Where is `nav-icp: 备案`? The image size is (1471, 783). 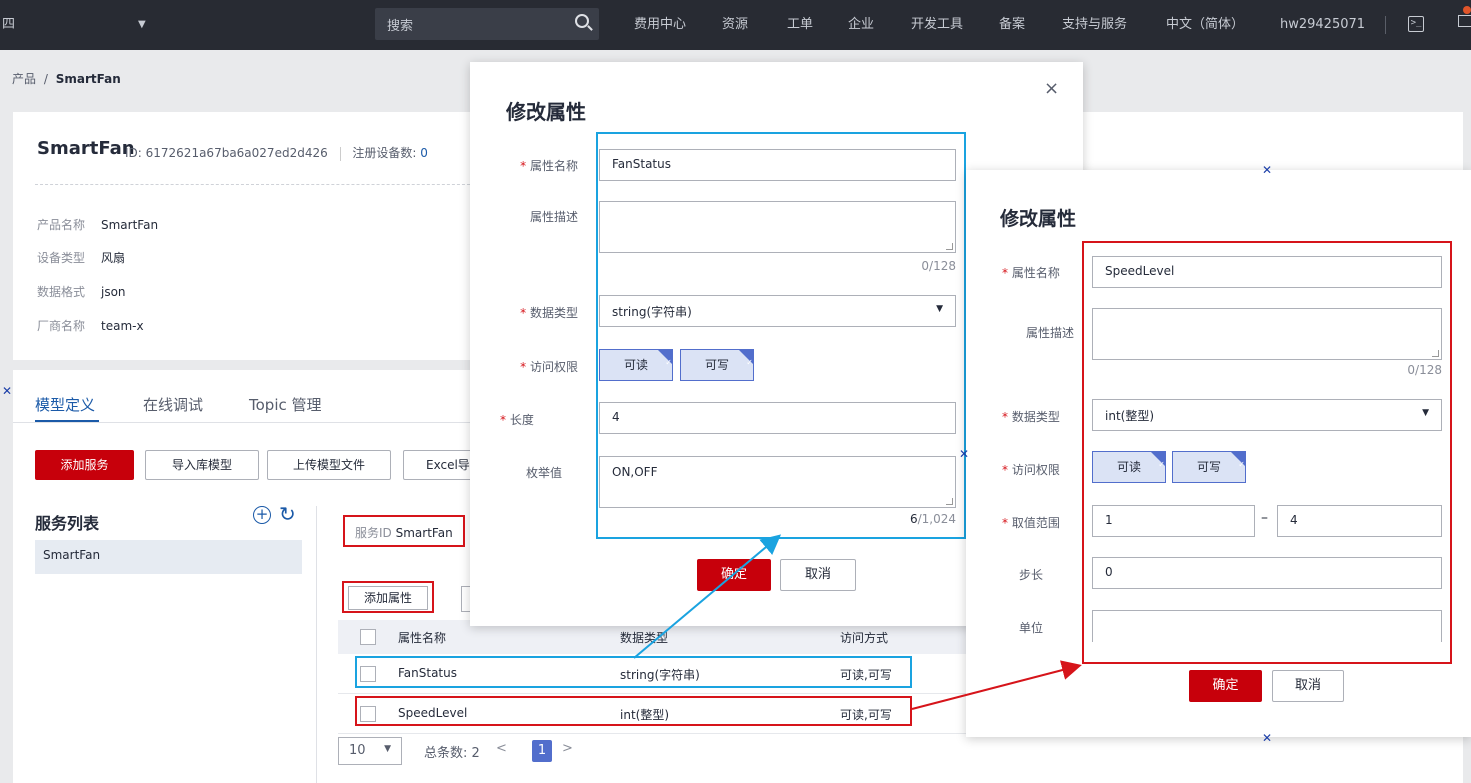
nav-icp: 备案 is located at coordinates (1012, 25).